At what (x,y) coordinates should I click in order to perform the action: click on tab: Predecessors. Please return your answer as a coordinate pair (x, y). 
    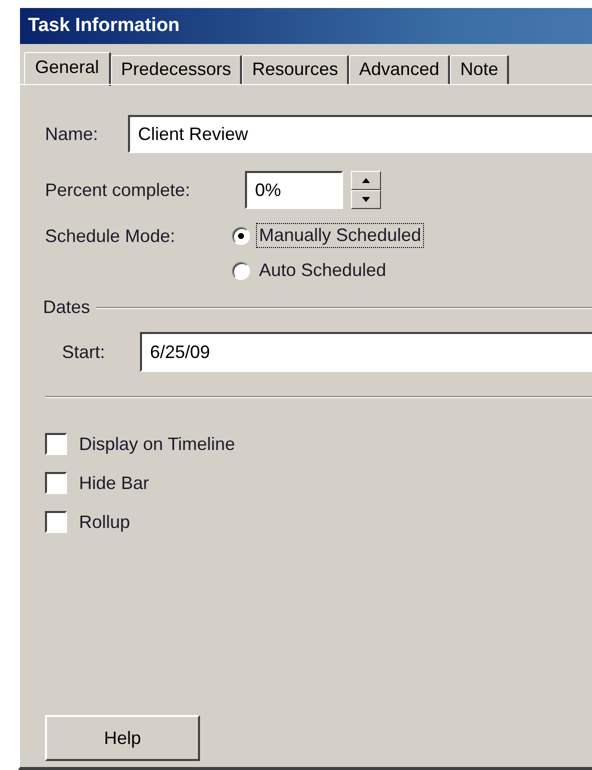
    Looking at the image, I should click on (176, 69).